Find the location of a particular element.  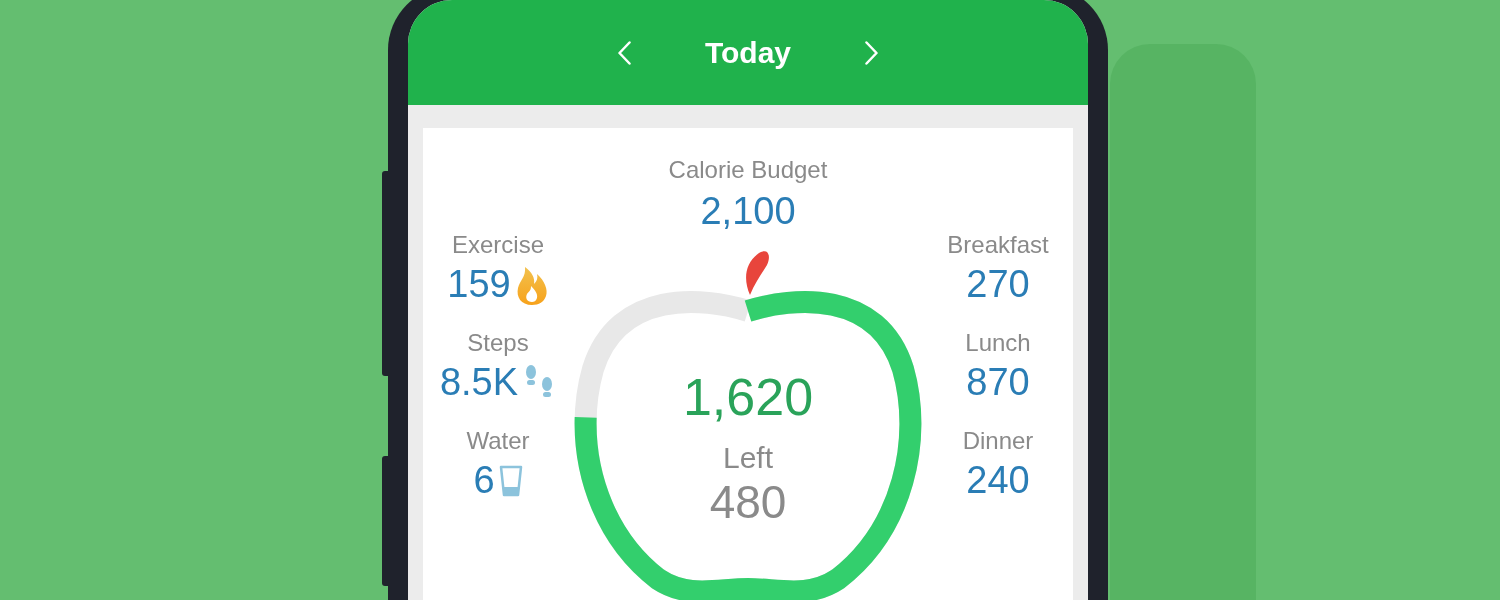

meal-value: 270 is located at coordinates (998, 284).